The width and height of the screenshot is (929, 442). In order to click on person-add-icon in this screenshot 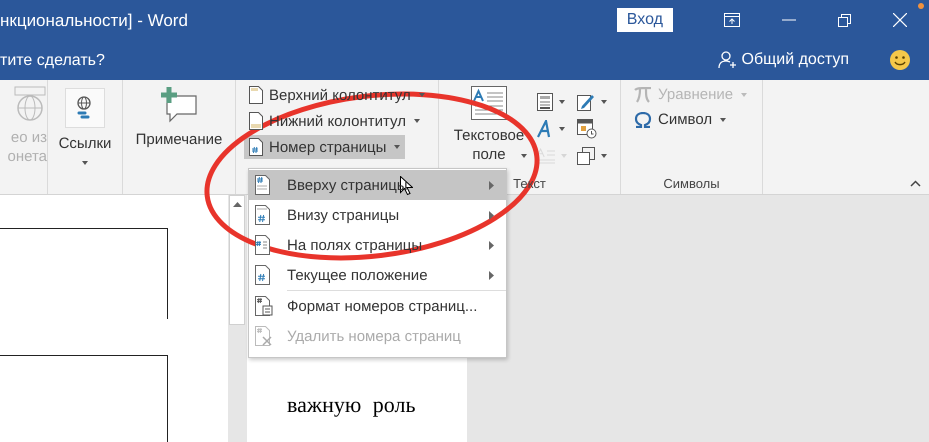, I will do `click(728, 60)`.